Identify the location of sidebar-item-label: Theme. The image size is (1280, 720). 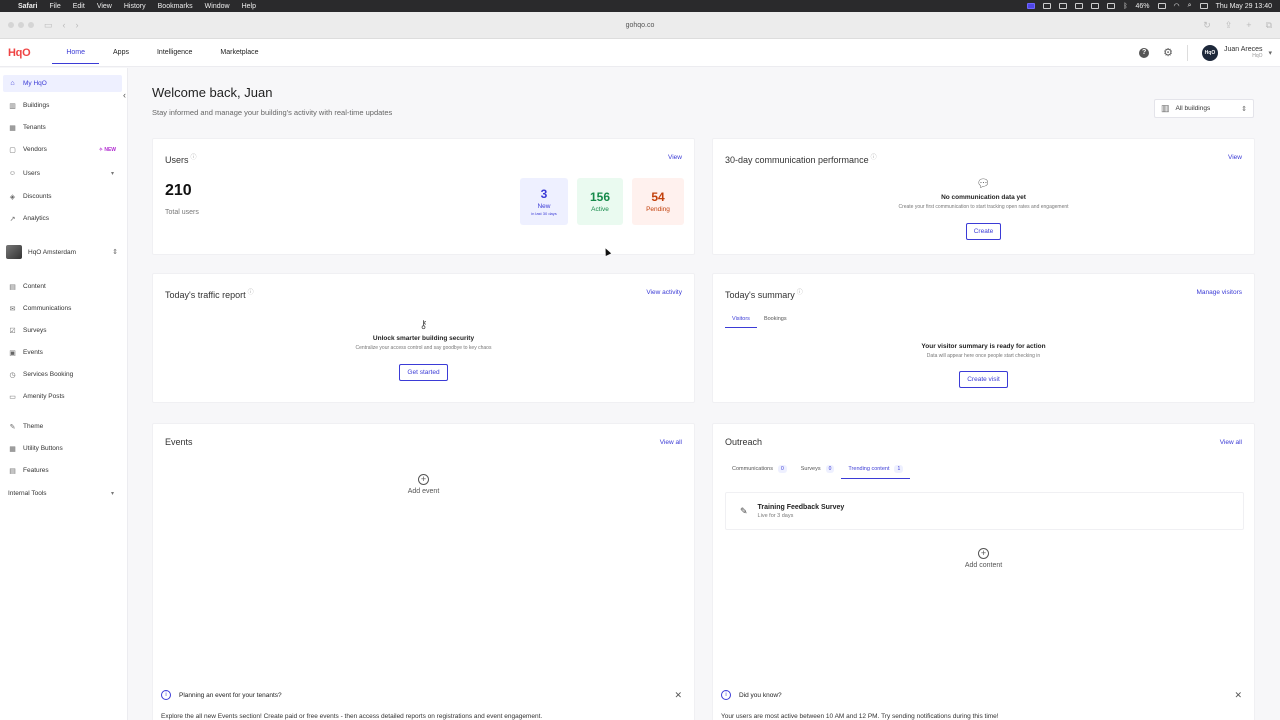
(33, 426).